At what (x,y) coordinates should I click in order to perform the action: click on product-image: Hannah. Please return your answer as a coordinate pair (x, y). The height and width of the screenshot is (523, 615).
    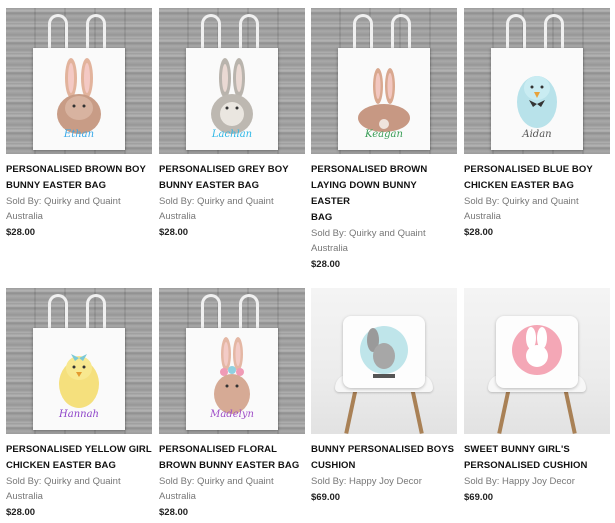
    Looking at the image, I should click on (79, 361).